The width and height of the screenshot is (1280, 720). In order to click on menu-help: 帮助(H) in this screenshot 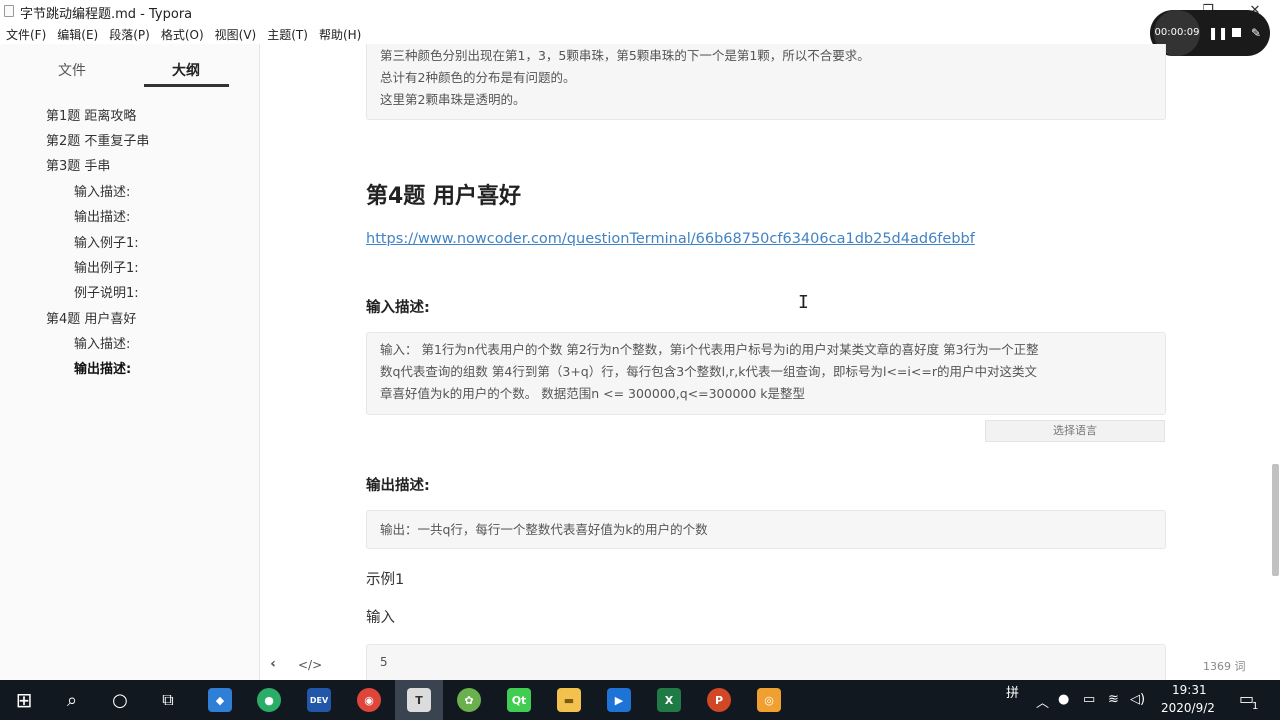, I will do `click(339, 33)`.